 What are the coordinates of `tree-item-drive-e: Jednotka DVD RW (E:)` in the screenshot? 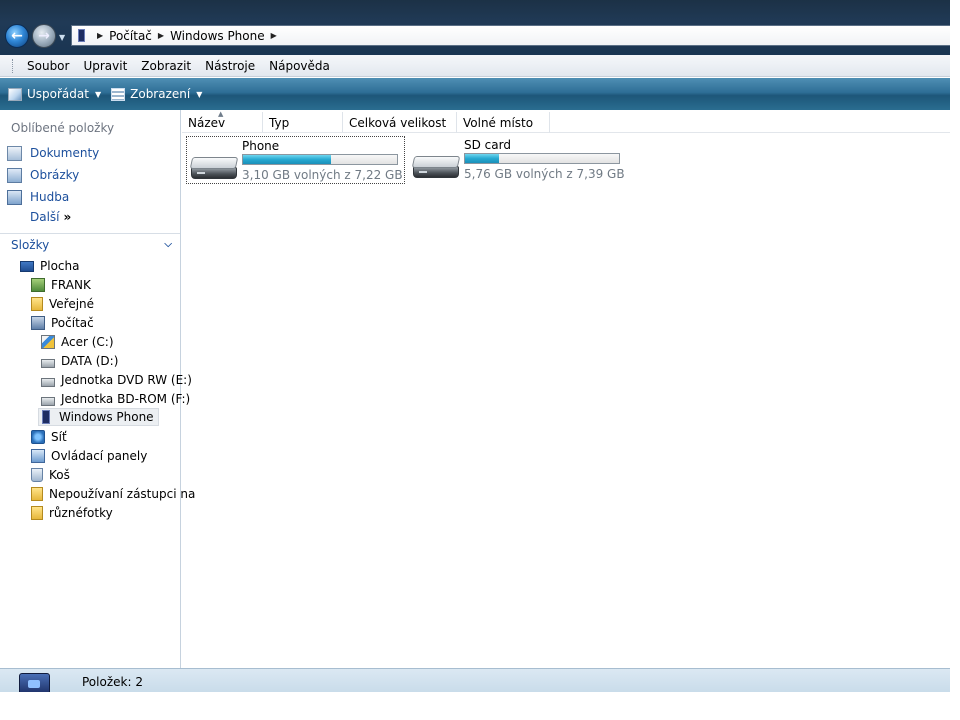 It's located at (116, 380).